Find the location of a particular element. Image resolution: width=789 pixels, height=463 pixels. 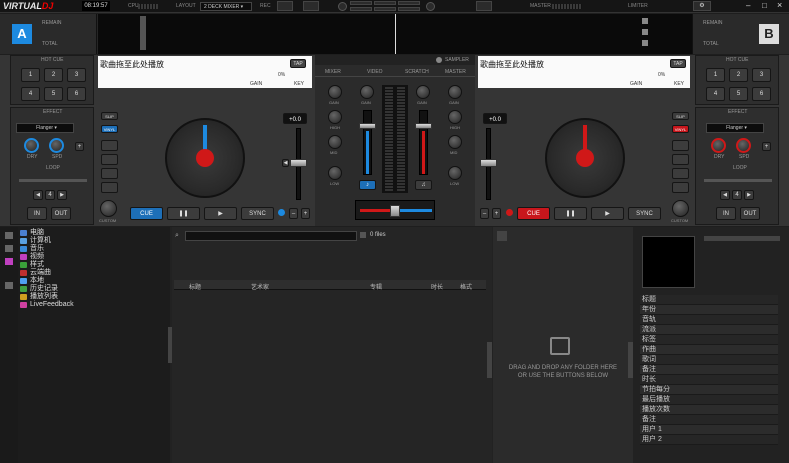

deck-b-vinyl-button: VINYL is located at coordinates (680, 129).